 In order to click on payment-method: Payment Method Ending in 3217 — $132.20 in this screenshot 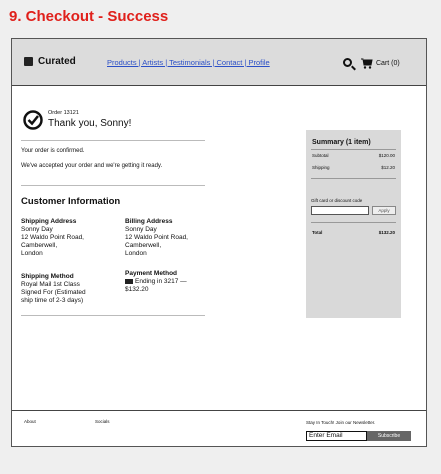, I will do `click(156, 282)`.